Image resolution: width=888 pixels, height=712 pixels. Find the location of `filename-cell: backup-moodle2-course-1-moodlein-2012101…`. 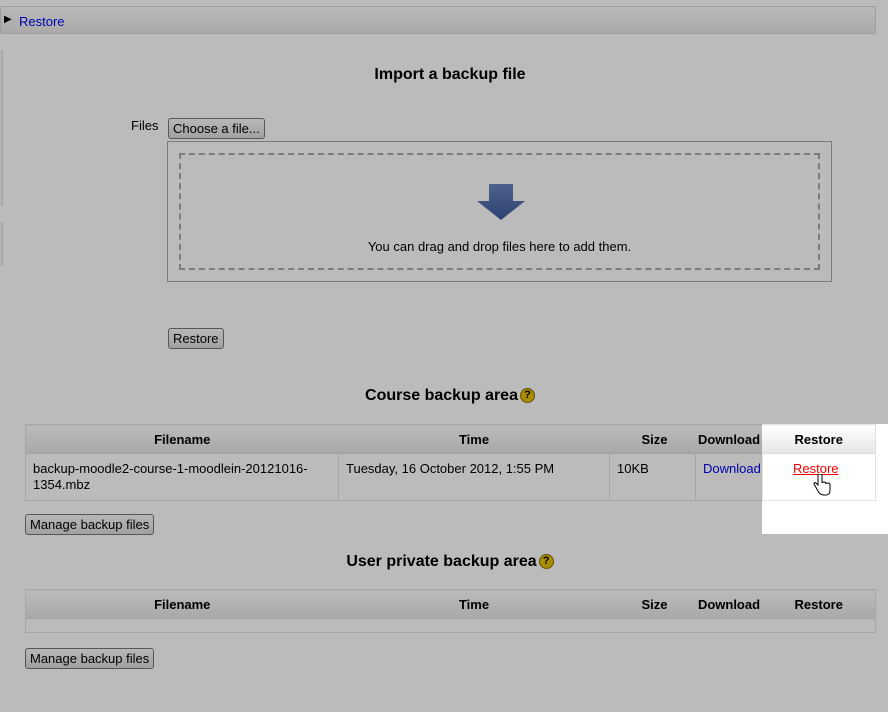

filename-cell: backup-moodle2-course-1-moodlein-2012101… is located at coordinates (182, 477).